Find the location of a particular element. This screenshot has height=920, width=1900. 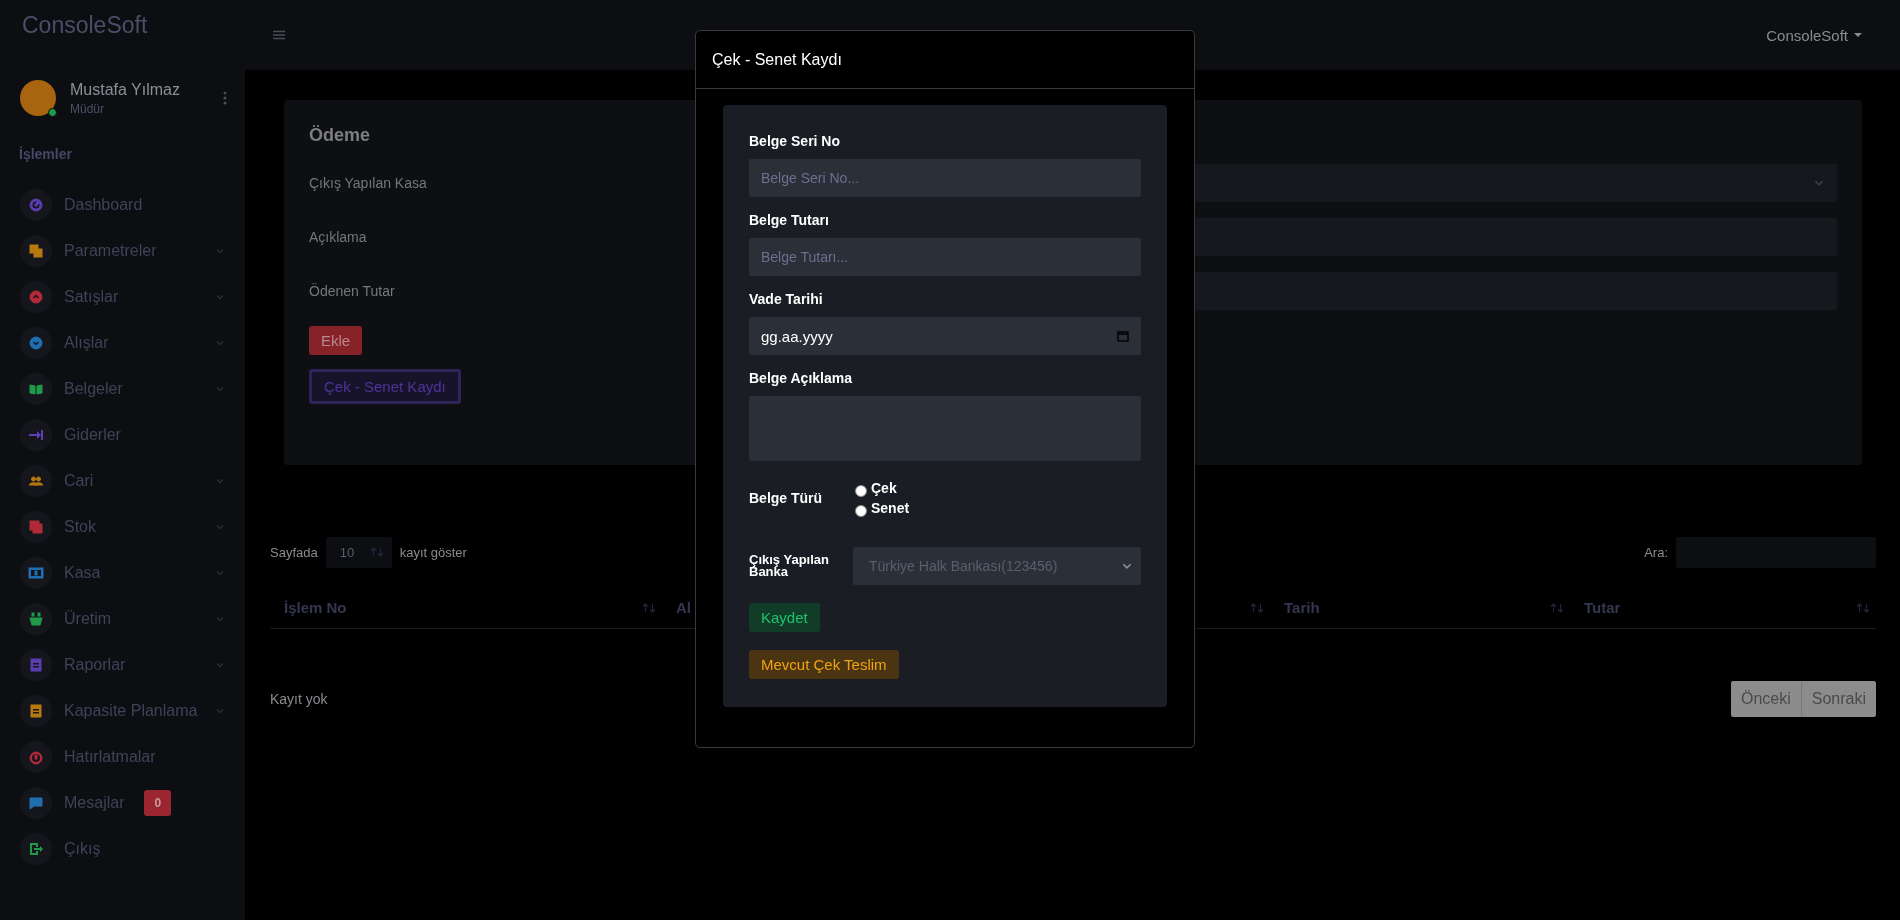

radio-label: Senet is located at coordinates (890, 508).